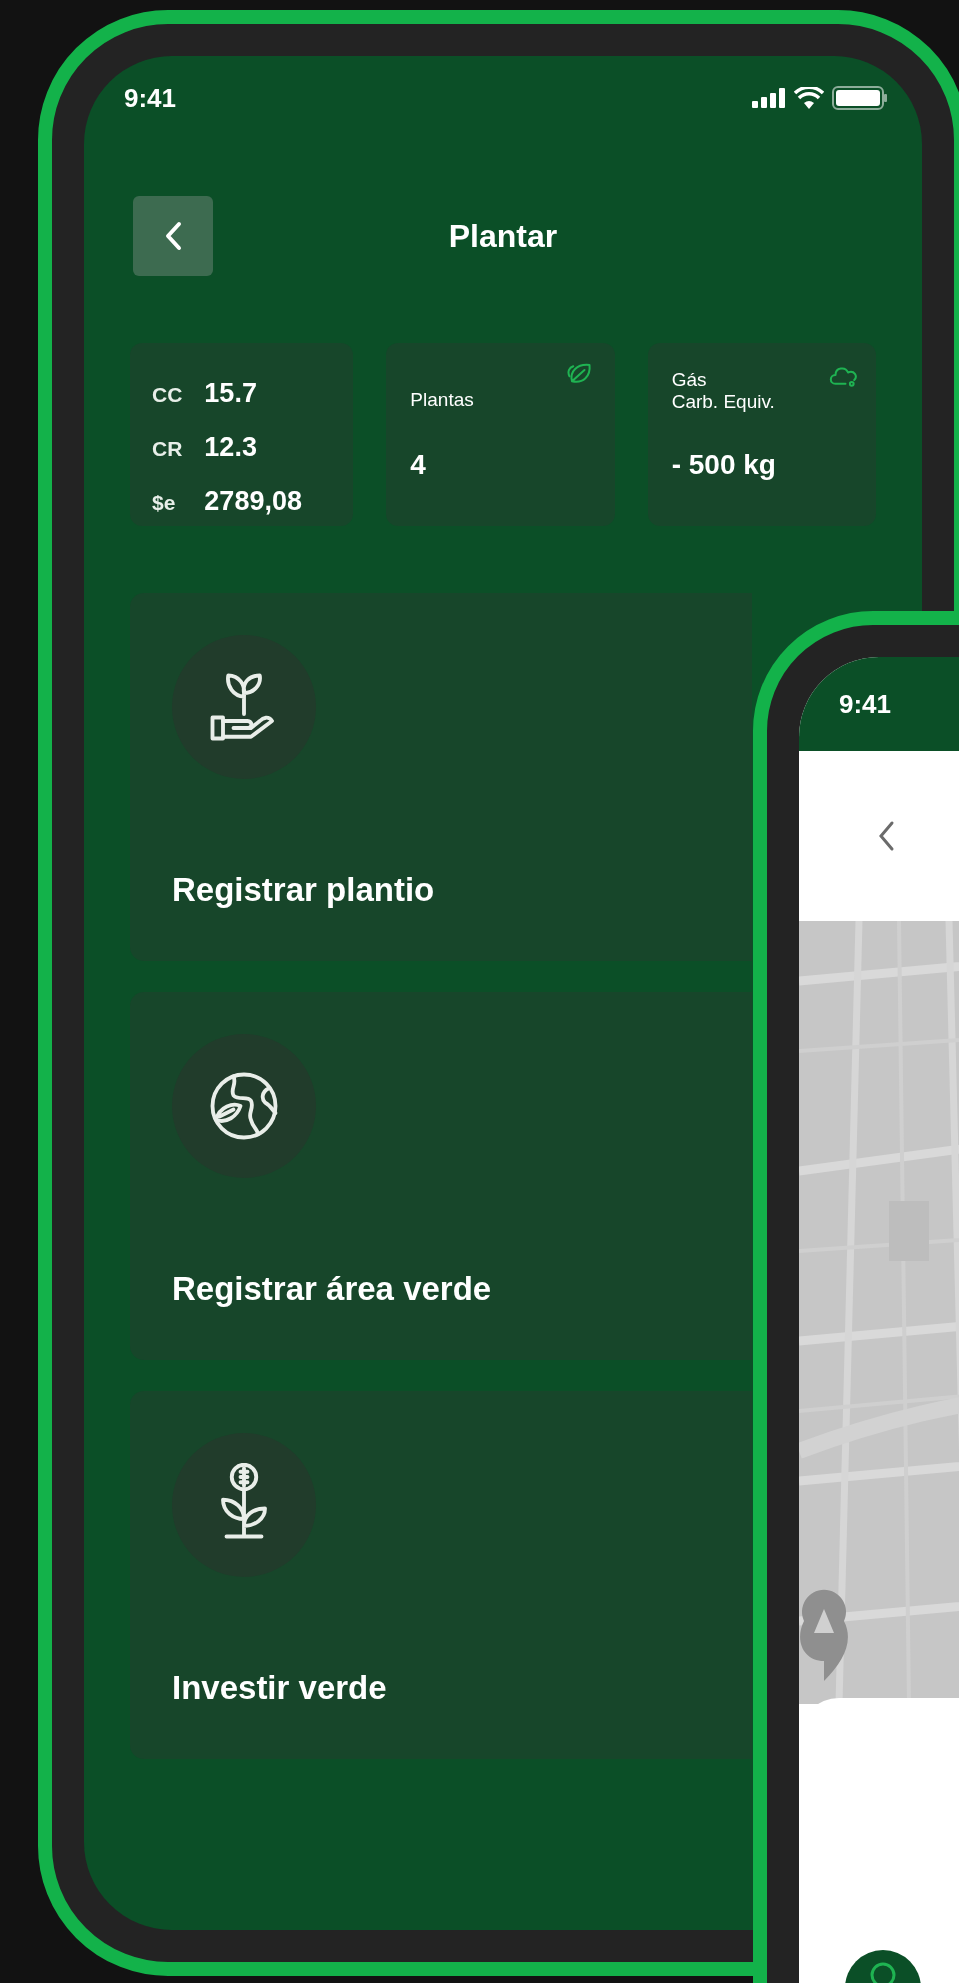  I want to click on stat-value: 2789,08, so click(253, 501).